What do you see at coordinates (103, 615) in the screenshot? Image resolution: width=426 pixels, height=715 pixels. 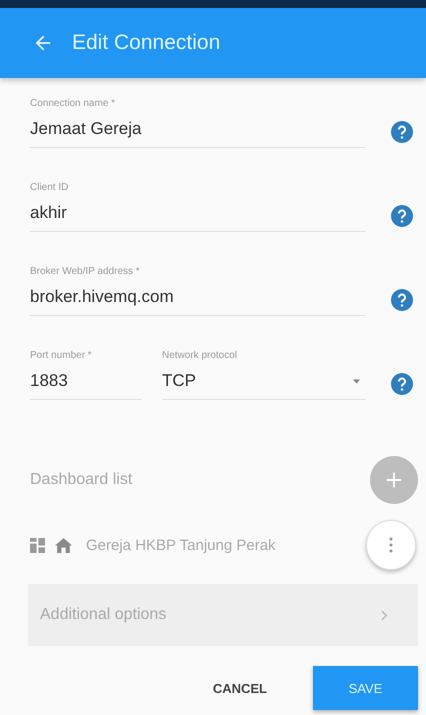 I see `row-label: Additional options` at bounding box center [103, 615].